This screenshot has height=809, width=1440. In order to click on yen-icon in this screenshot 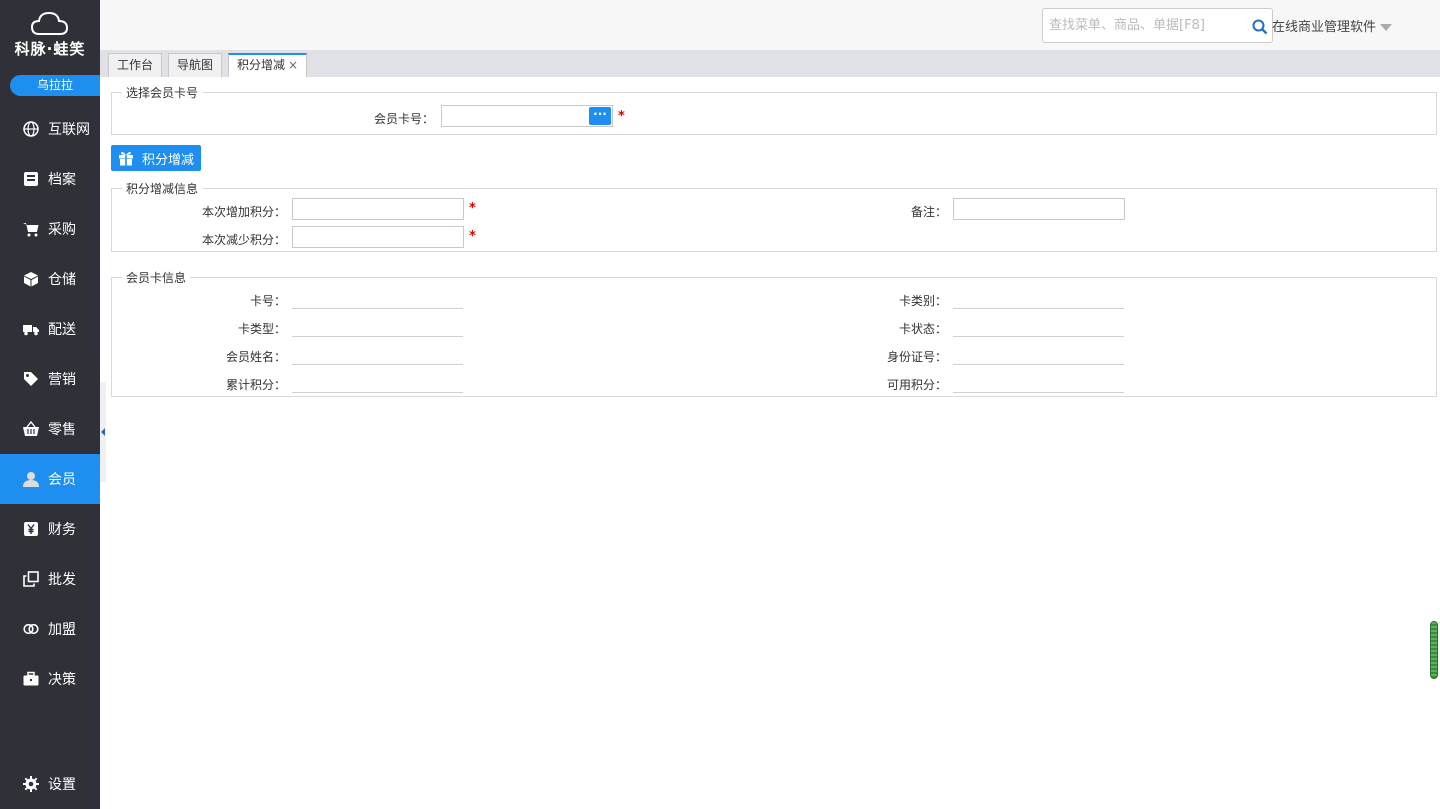, I will do `click(31, 529)`.